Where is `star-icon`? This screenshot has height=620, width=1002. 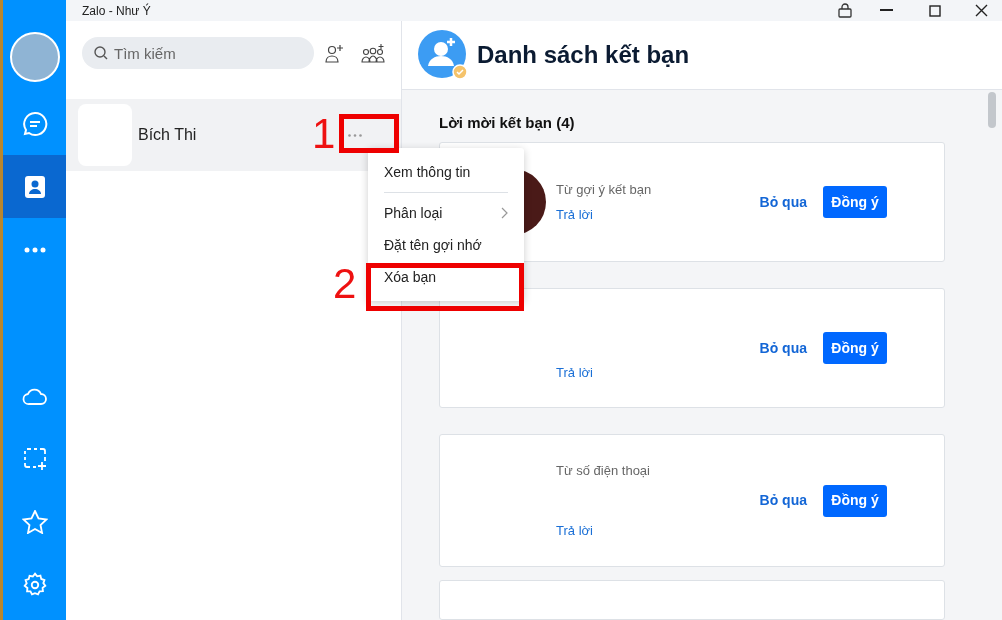
star-icon is located at coordinates (34, 521).